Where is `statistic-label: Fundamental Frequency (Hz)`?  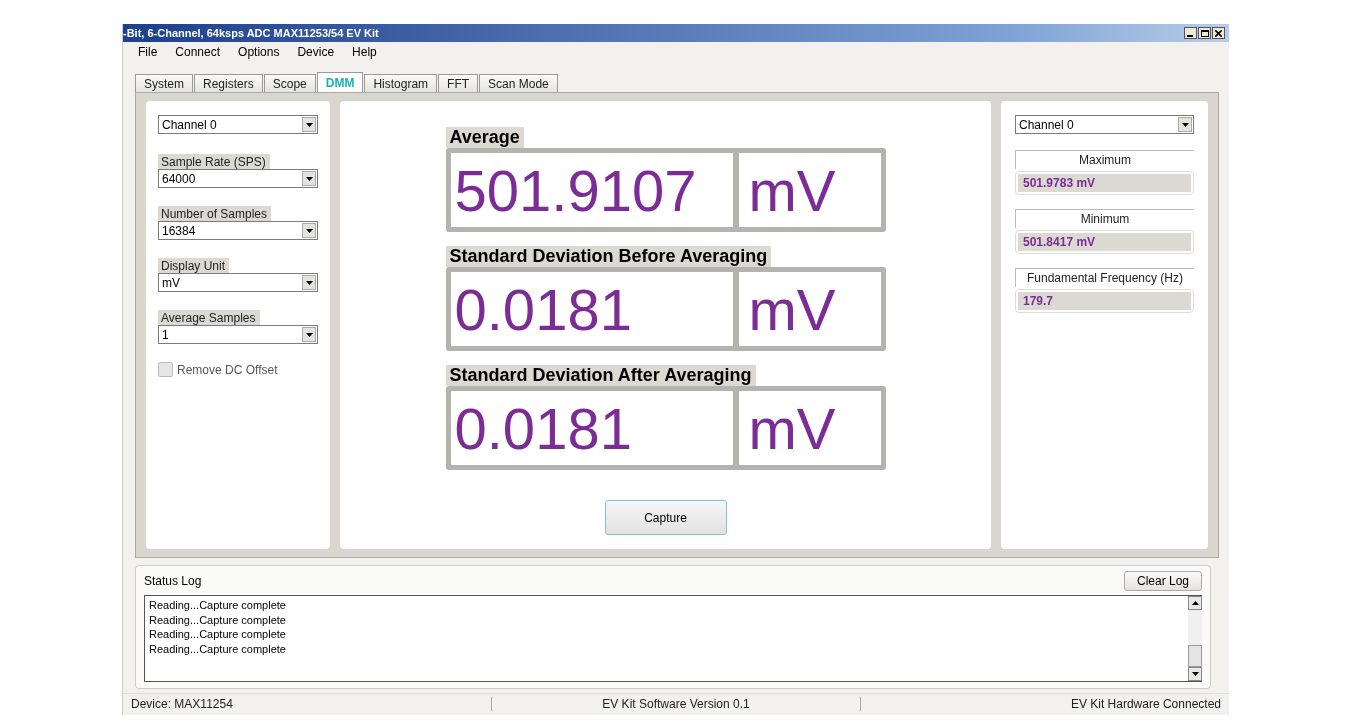 statistic-label: Fundamental Frequency (Hz) is located at coordinates (1104, 277).